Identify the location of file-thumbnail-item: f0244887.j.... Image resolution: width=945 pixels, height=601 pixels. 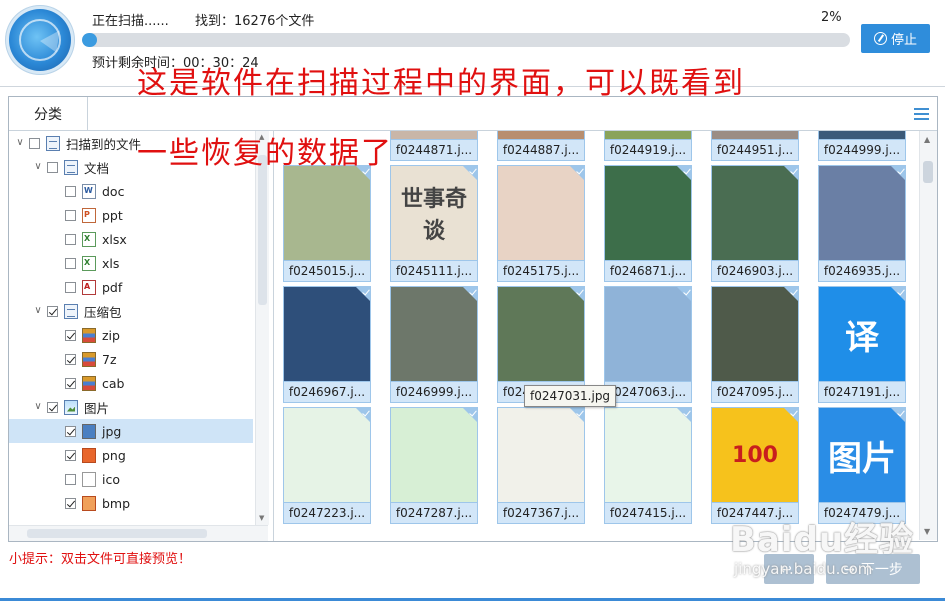
(541, 146).